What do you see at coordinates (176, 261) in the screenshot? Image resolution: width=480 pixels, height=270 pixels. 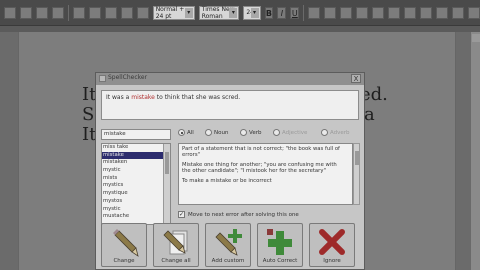 I see `change-all-label: Change all` at bounding box center [176, 261].